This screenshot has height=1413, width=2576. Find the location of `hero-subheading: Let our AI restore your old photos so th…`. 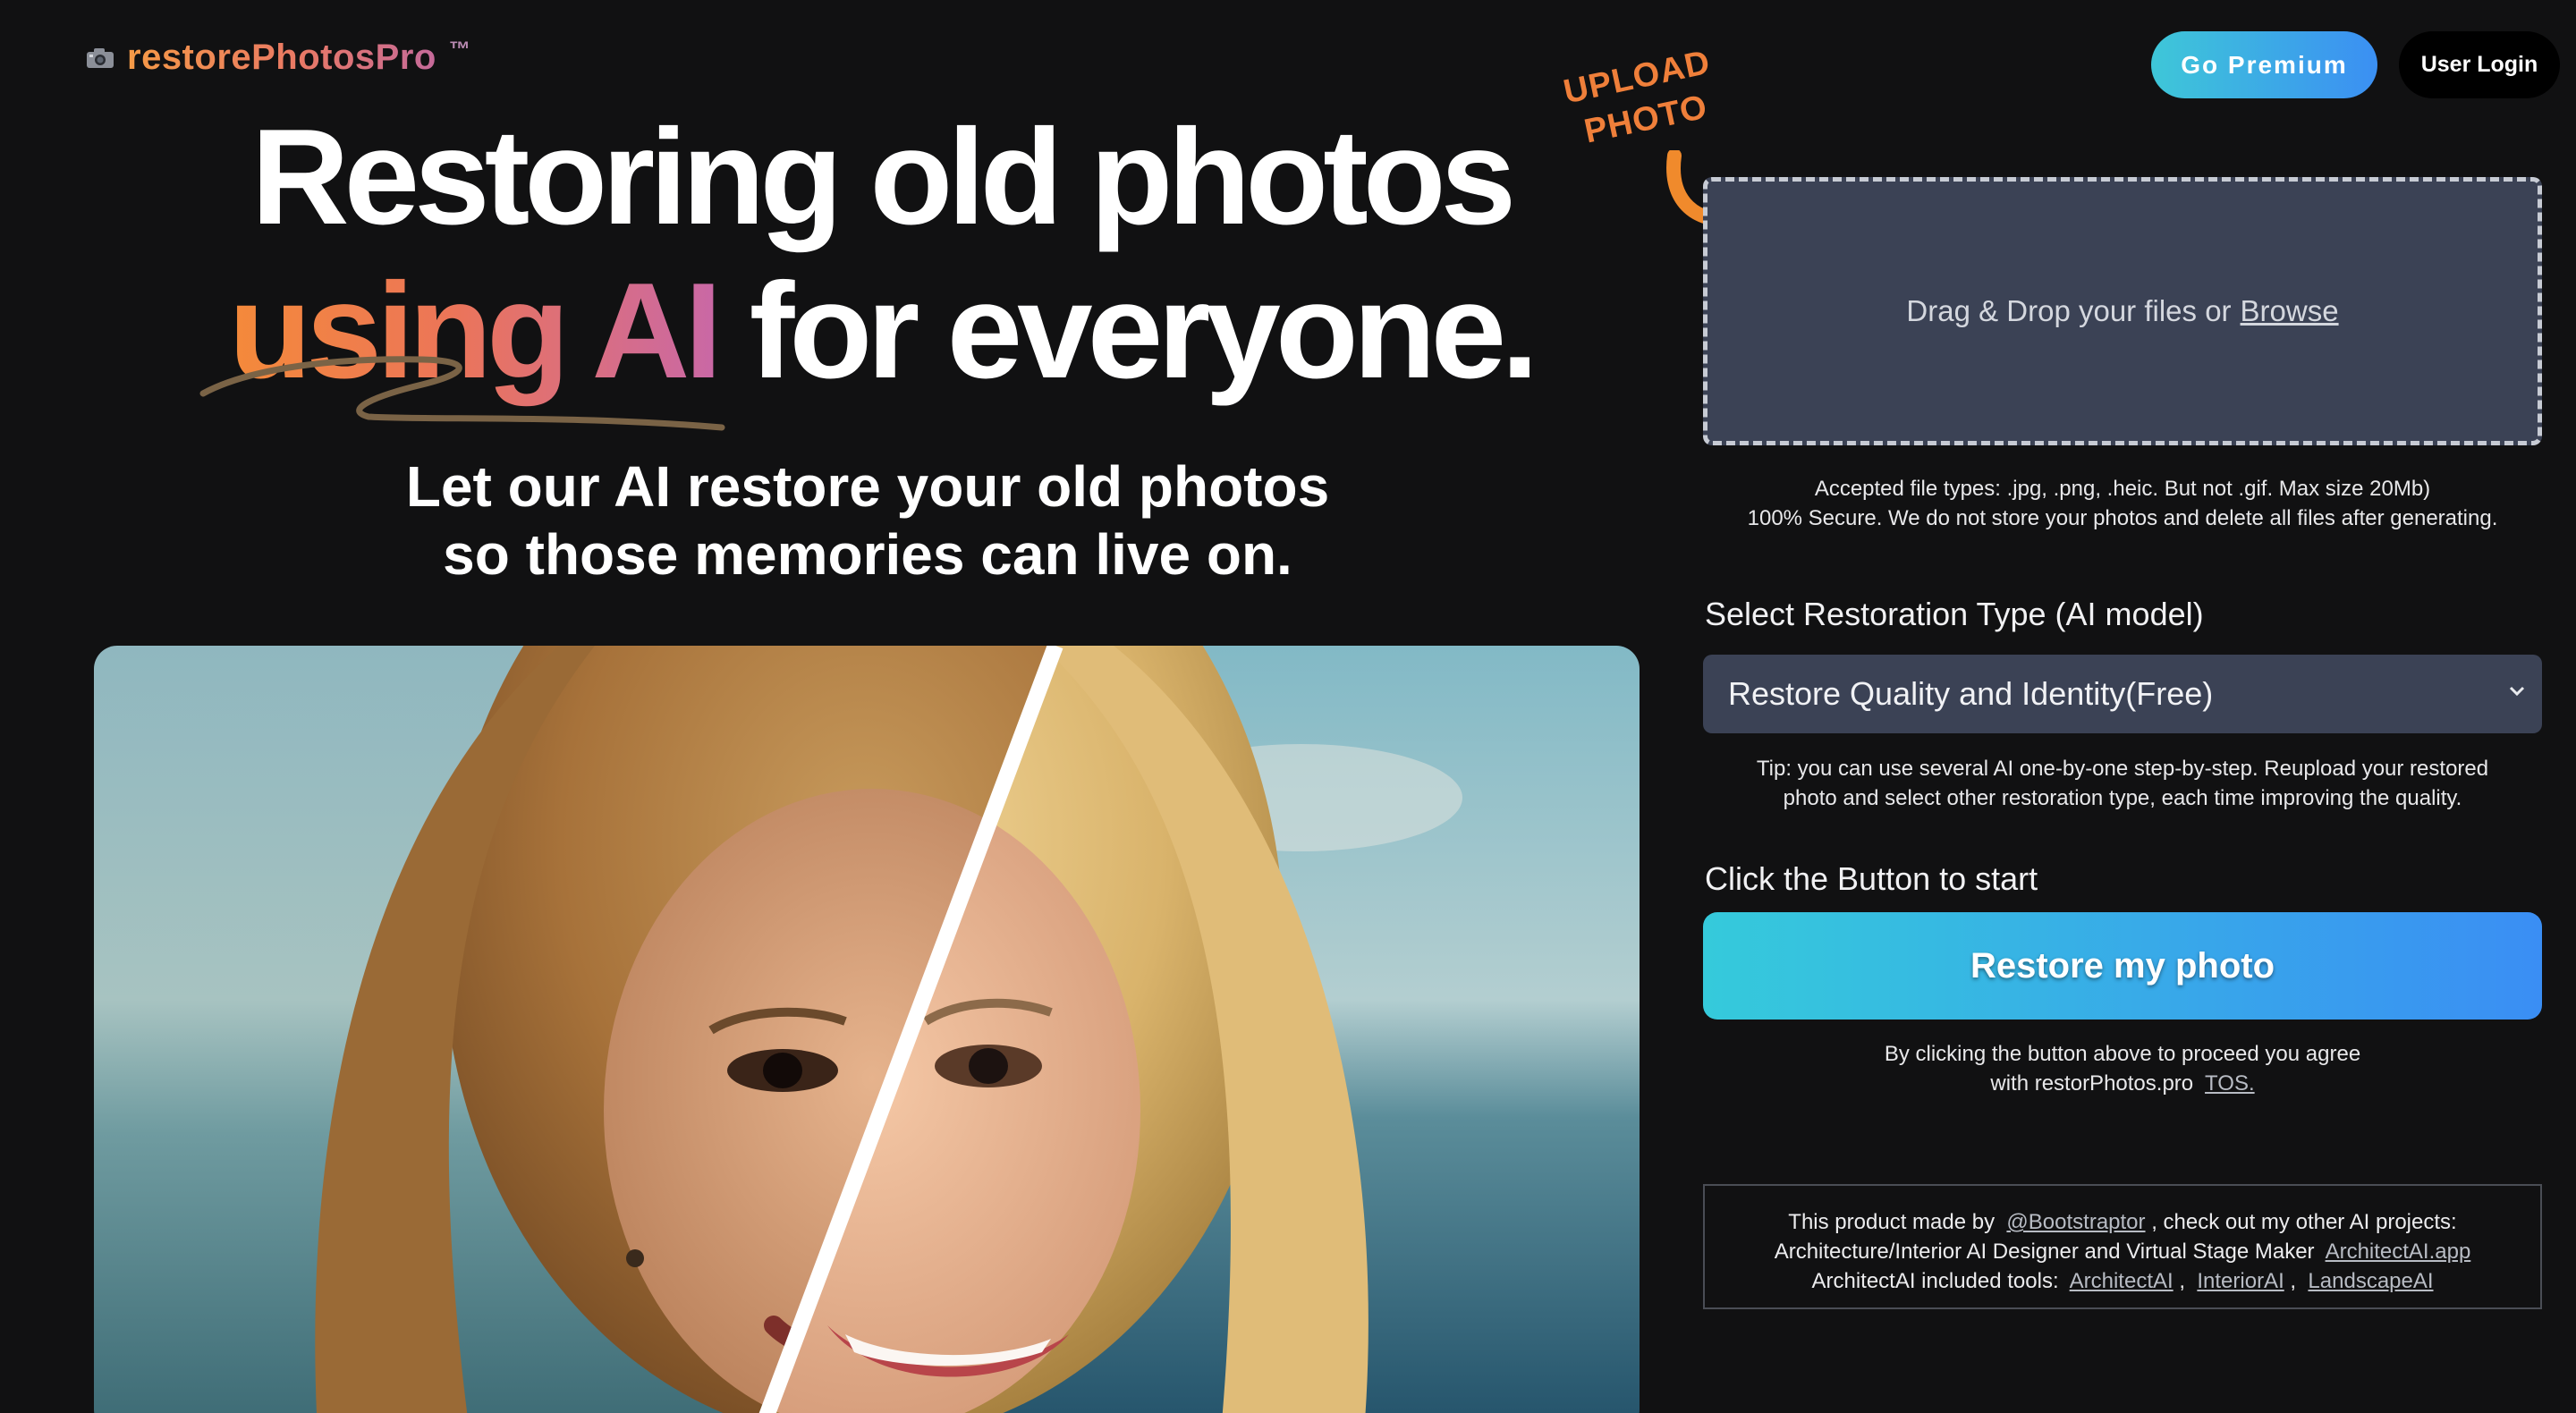

hero-subheading: Let our AI restore your old photos so th… is located at coordinates (867, 520).